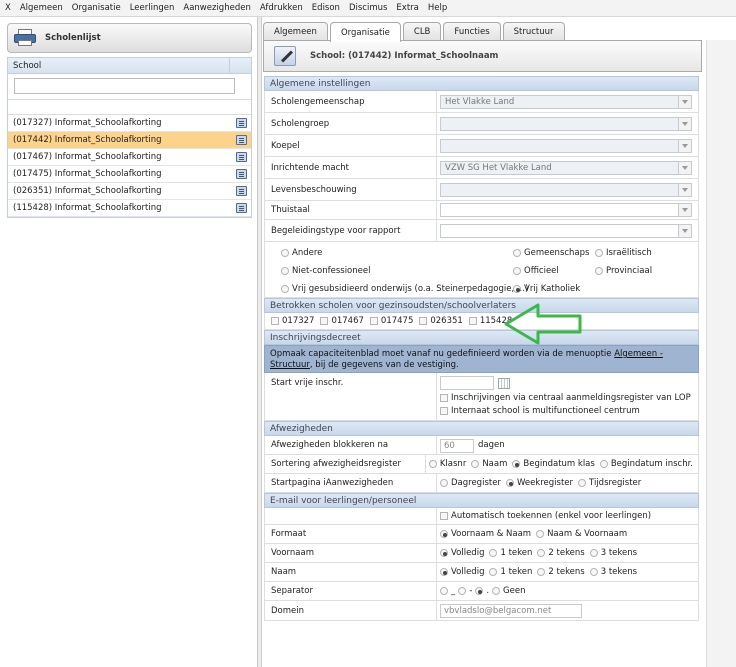 The image size is (736, 667). Describe the element at coordinates (441, 321) in the screenshot. I see `betrokken-school: 026351` at that location.